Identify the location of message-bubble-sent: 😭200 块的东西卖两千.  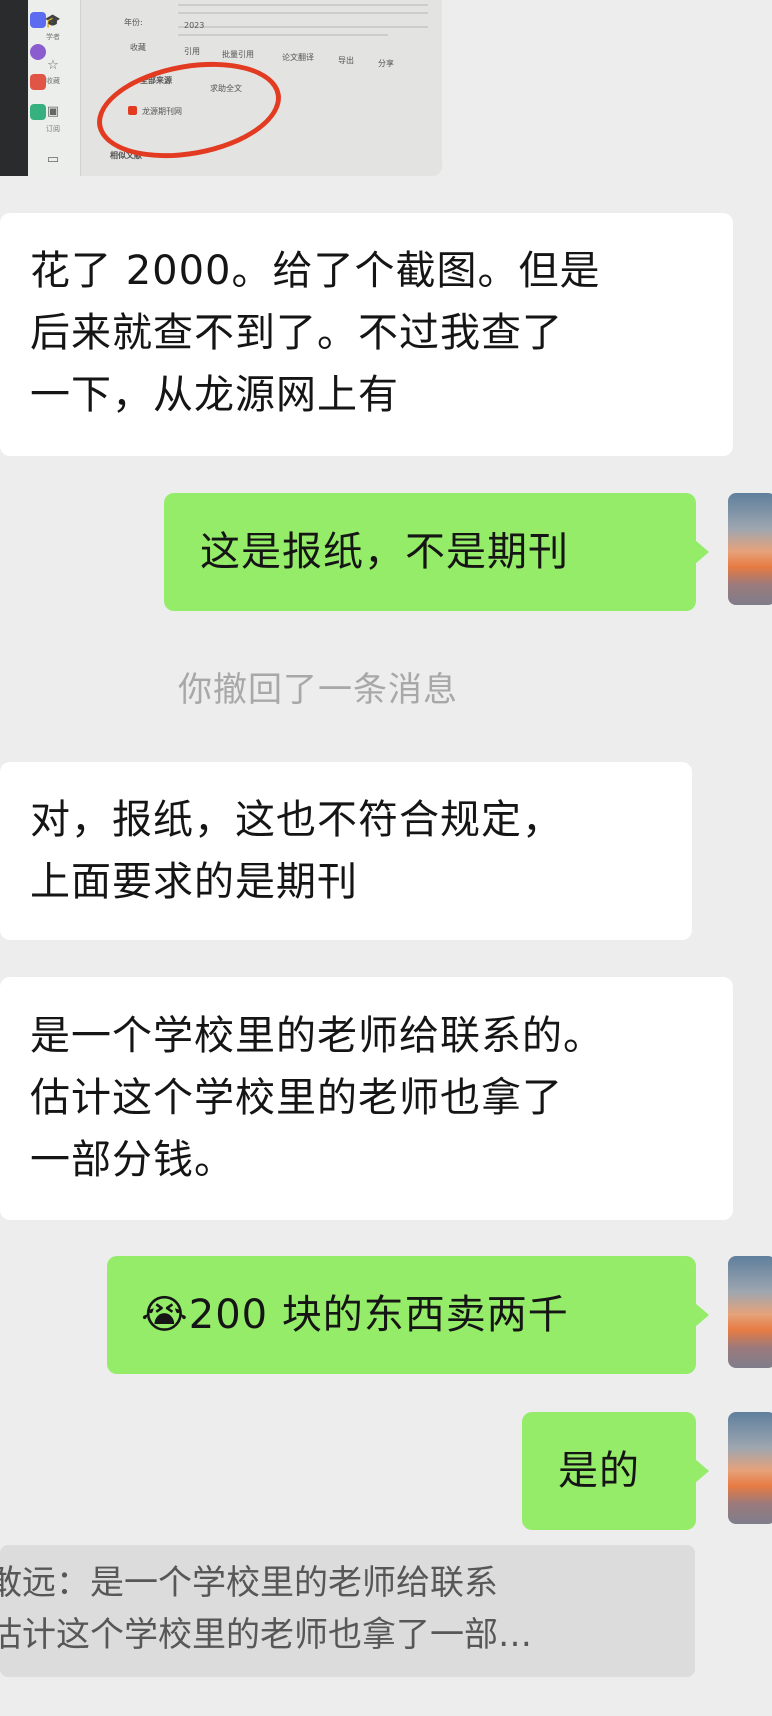
(408, 1315).